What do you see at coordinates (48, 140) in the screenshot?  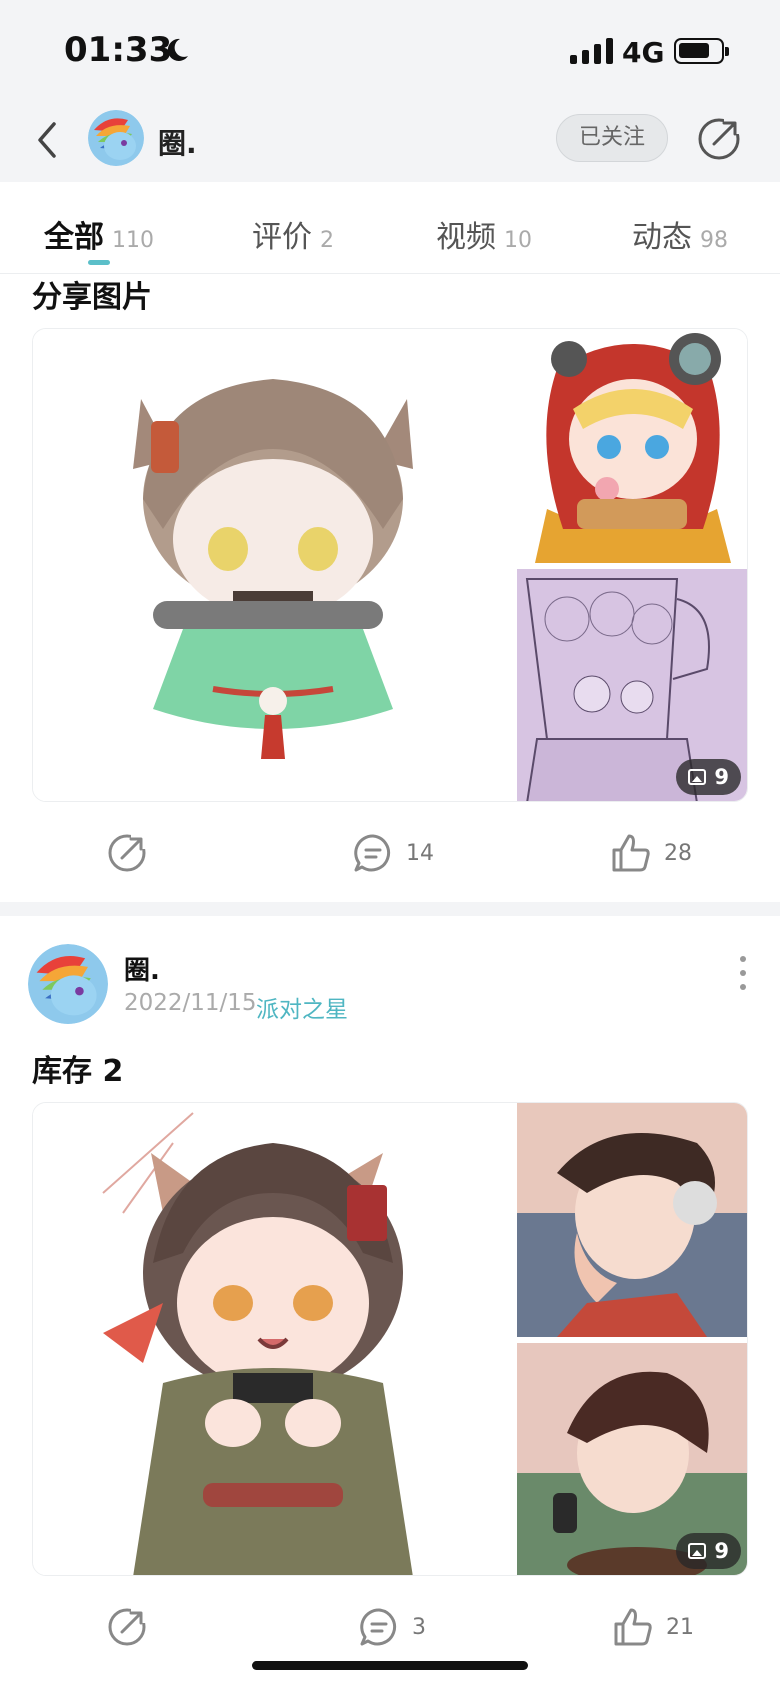 I see `back-icon` at bounding box center [48, 140].